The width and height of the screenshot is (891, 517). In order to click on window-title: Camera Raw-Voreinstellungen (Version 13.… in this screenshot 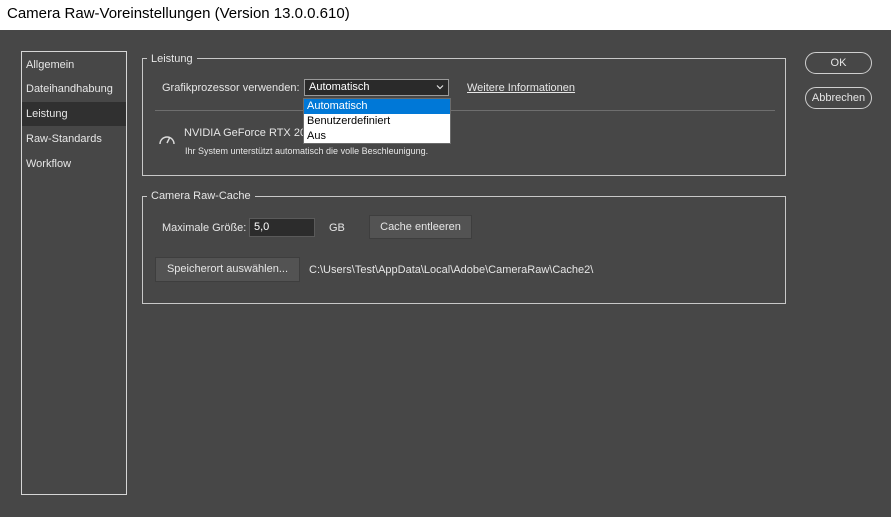, I will do `click(178, 13)`.